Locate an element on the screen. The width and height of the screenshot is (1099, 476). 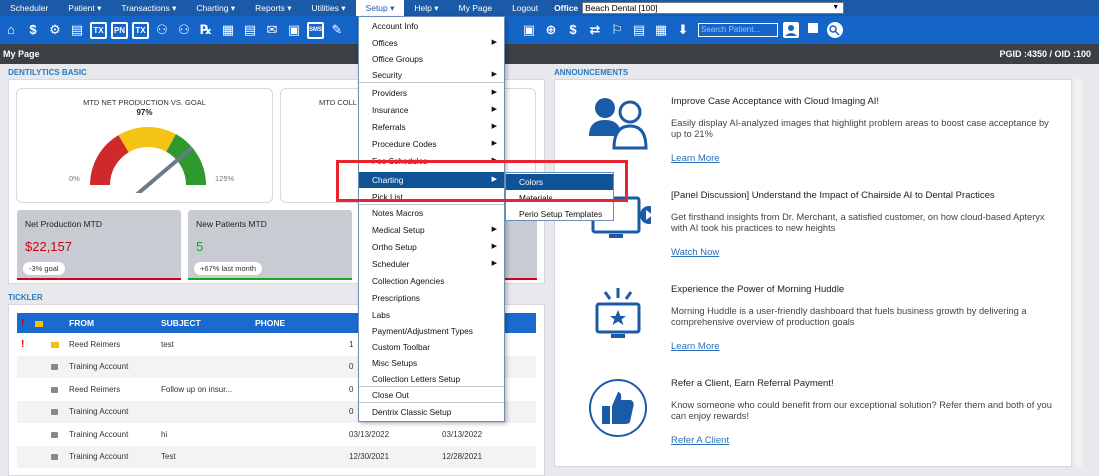
menu-item-referrals: Referrals ▶ is located at coordinates (431, 127).